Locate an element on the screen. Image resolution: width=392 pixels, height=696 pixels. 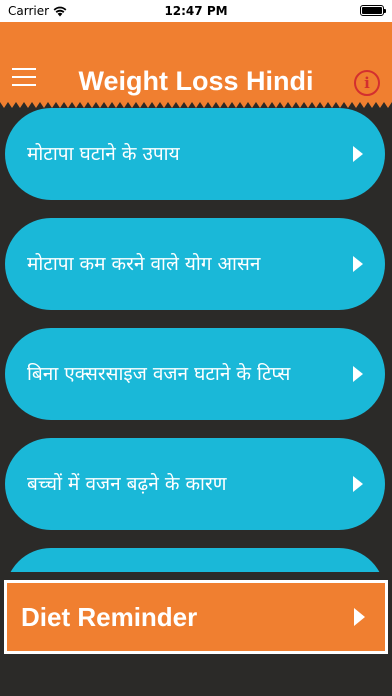
diet-reminder-button: Diet Reminder is located at coordinates (196, 617).